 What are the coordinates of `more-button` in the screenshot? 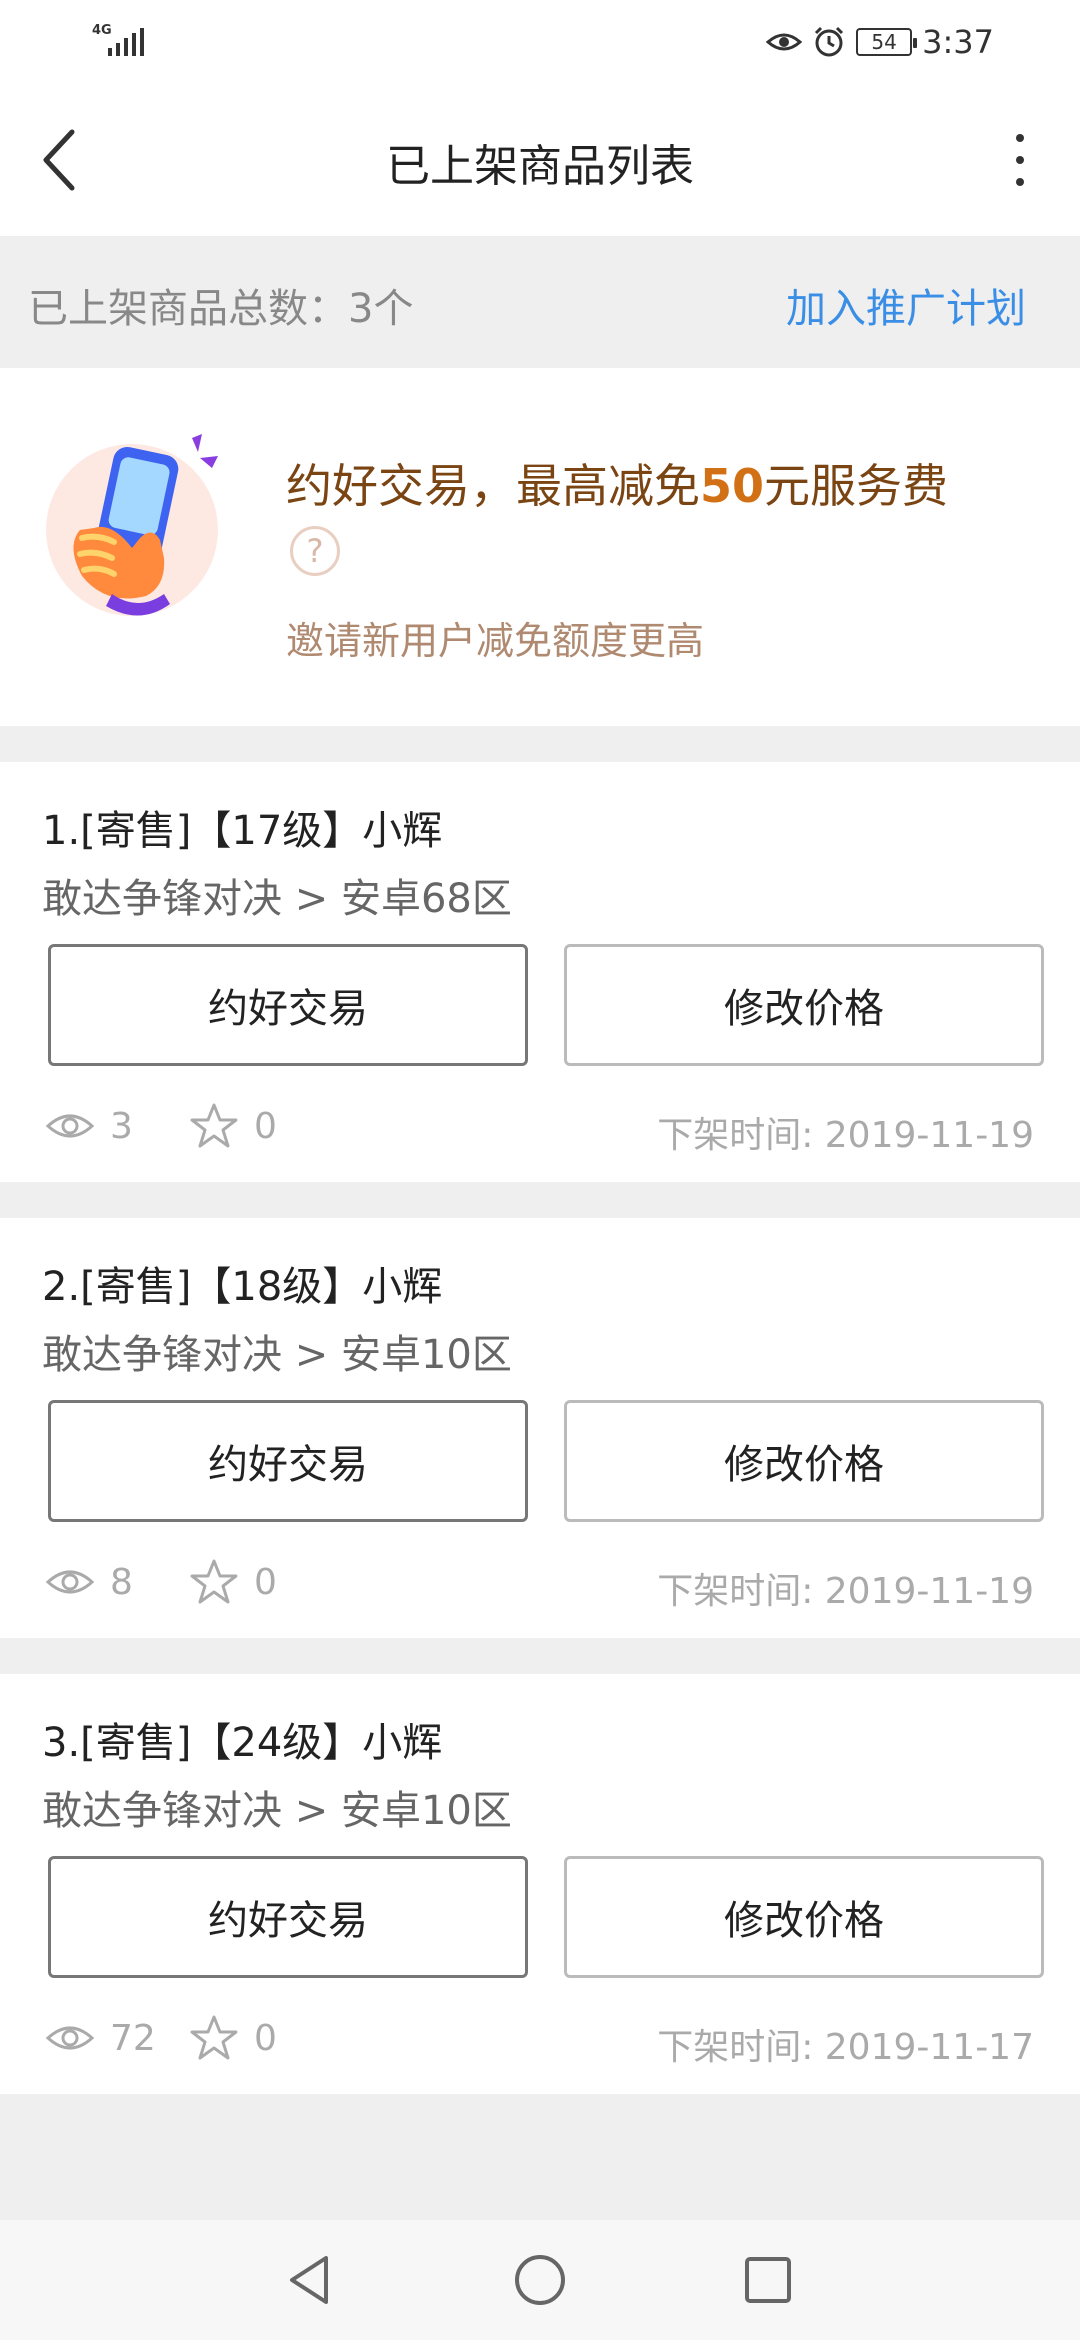 It's located at (1020, 160).